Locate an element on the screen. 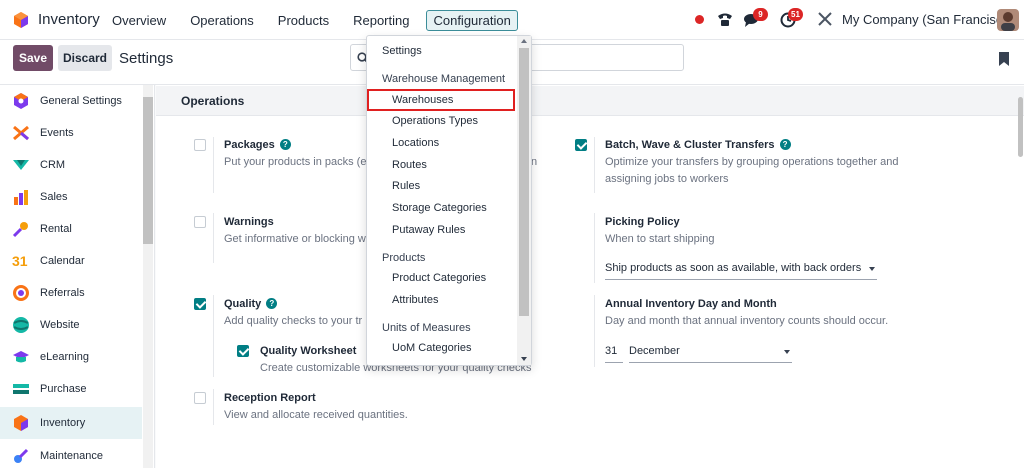 This screenshot has width=1024, height=468. warnings-description: Get informative or blocking w is located at coordinates (295, 239).